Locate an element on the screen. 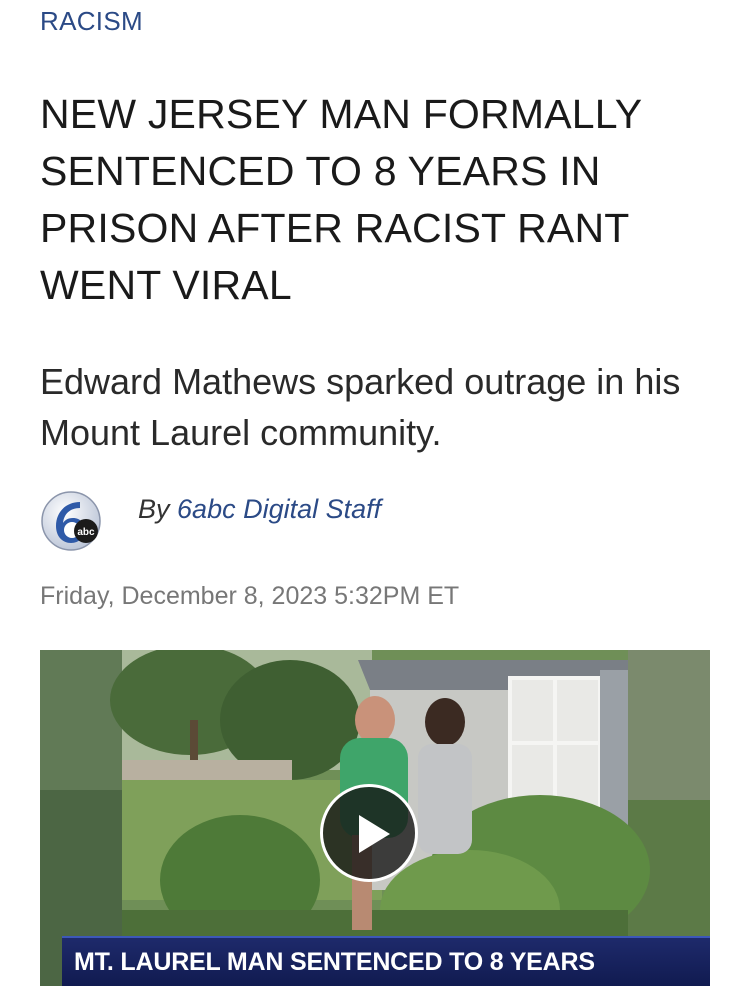  6abc-logo-icon: abc is located at coordinates (71, 521).